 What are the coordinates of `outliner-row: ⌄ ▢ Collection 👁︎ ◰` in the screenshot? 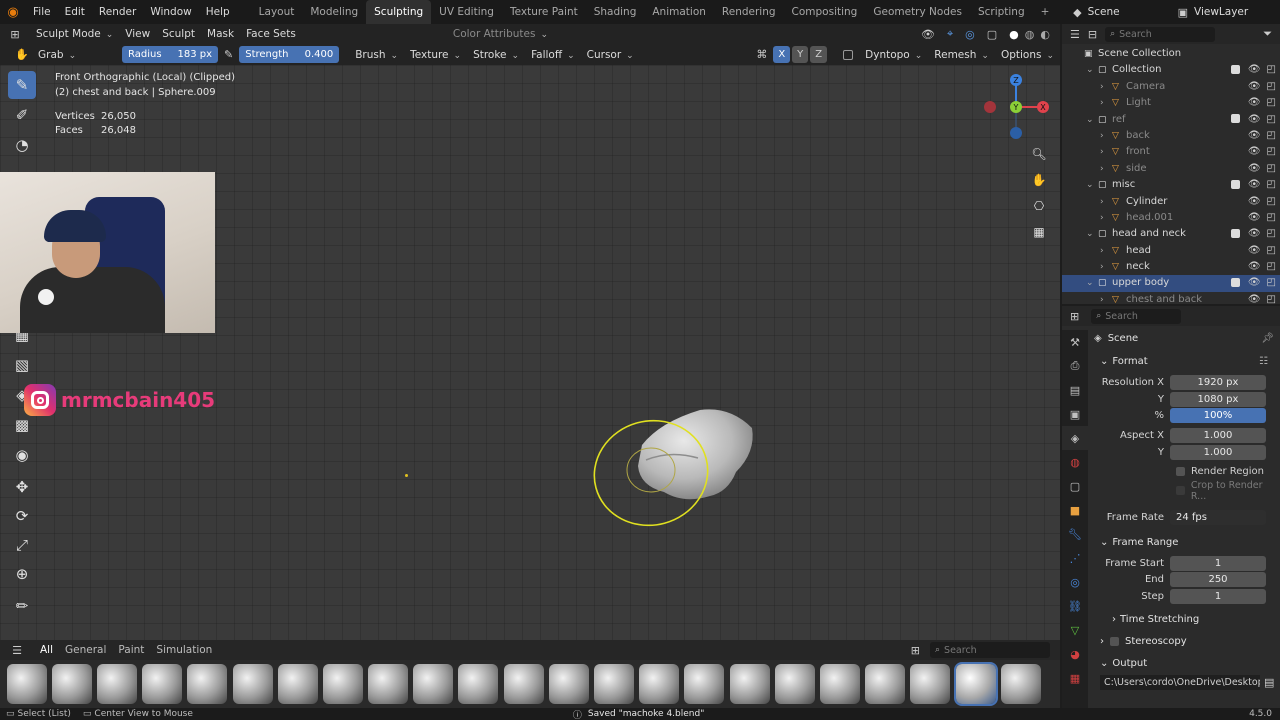 It's located at (1171, 70).